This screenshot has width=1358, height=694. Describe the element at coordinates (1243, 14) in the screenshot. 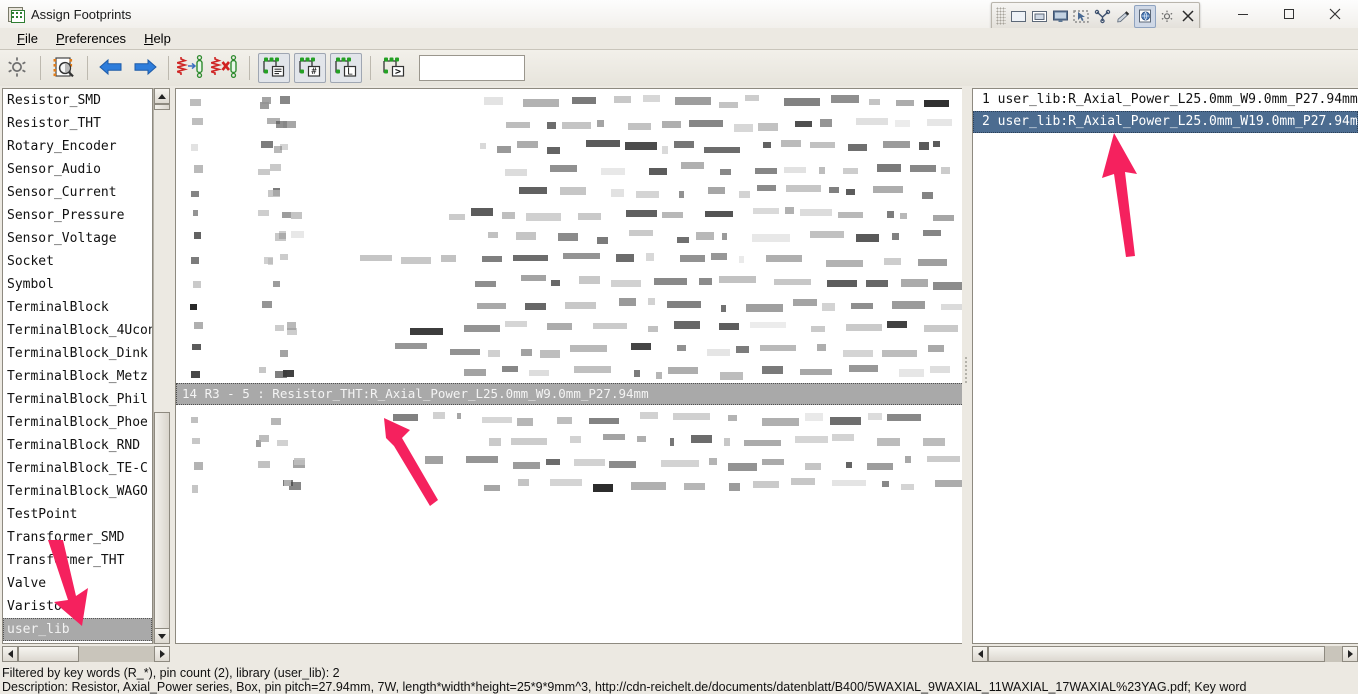

I see `minimize-button` at that location.